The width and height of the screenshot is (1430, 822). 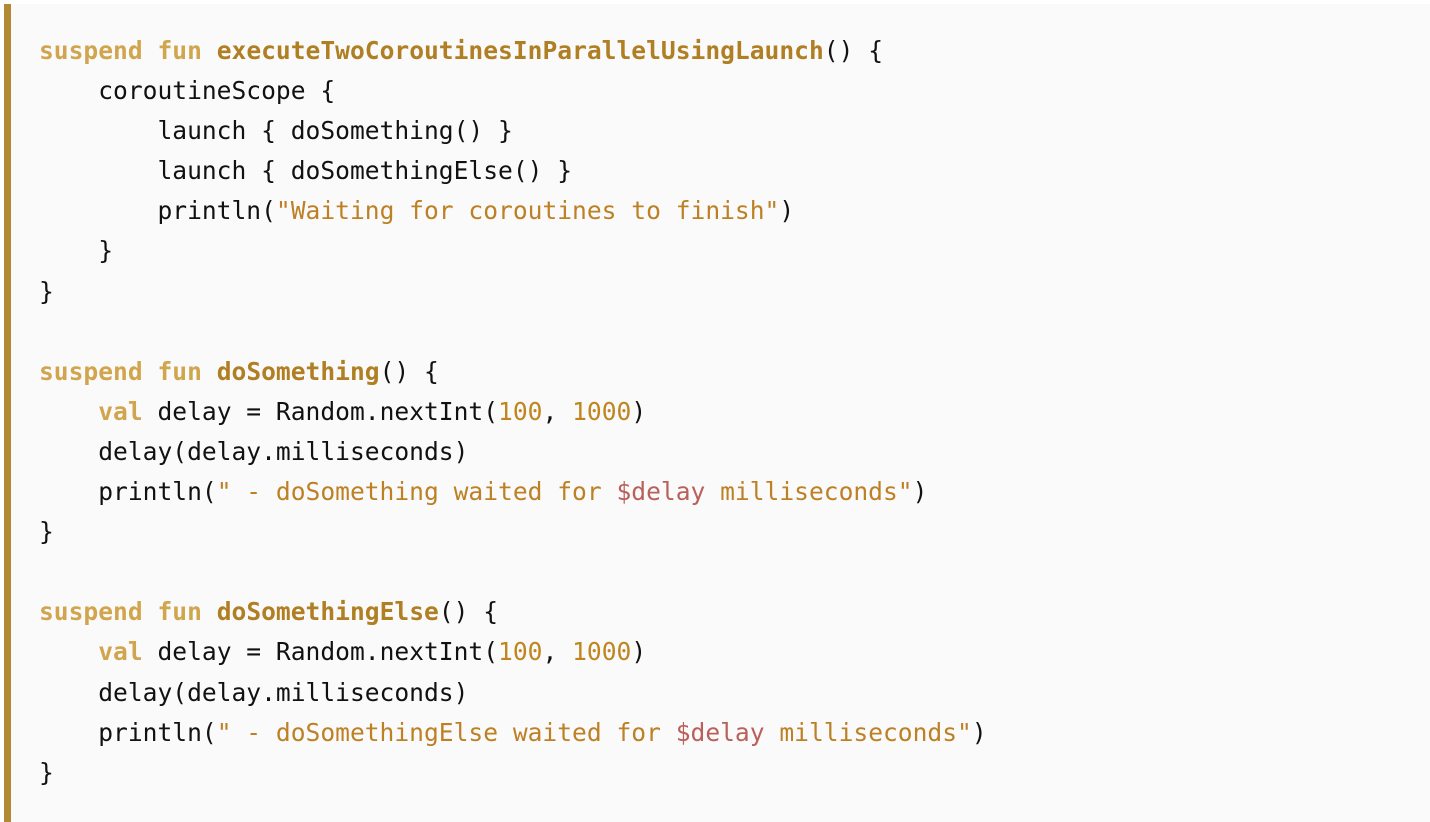 I want to click on code-text: launch { doSomething() }, so click(x=276, y=131).